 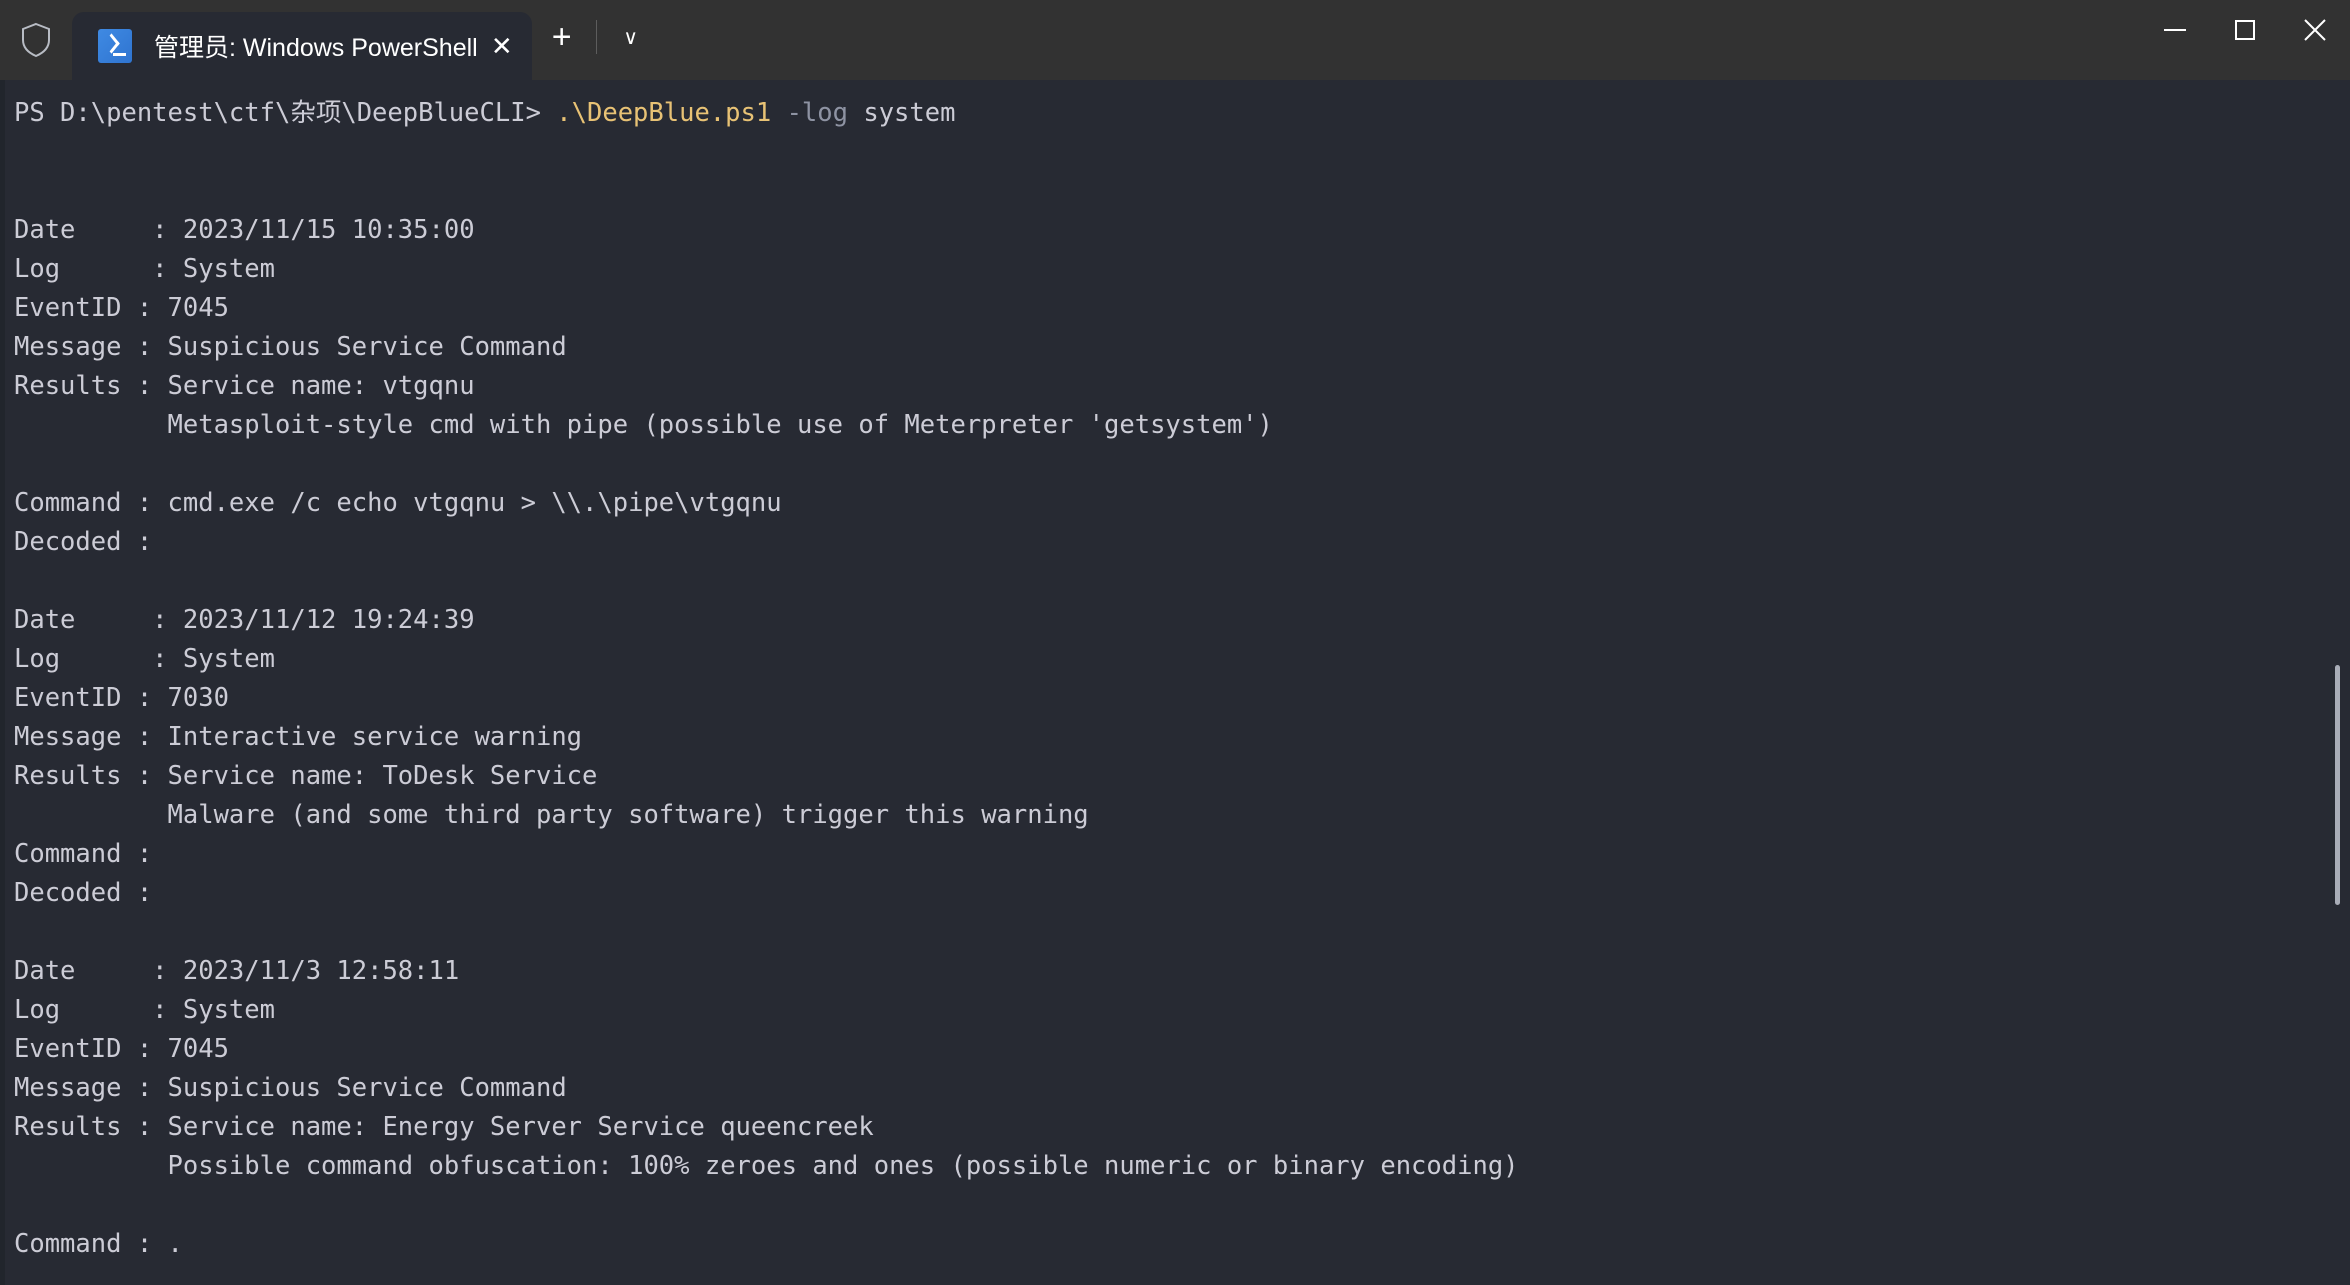 What do you see at coordinates (2245, 30) in the screenshot?
I see `maximize-button` at bounding box center [2245, 30].